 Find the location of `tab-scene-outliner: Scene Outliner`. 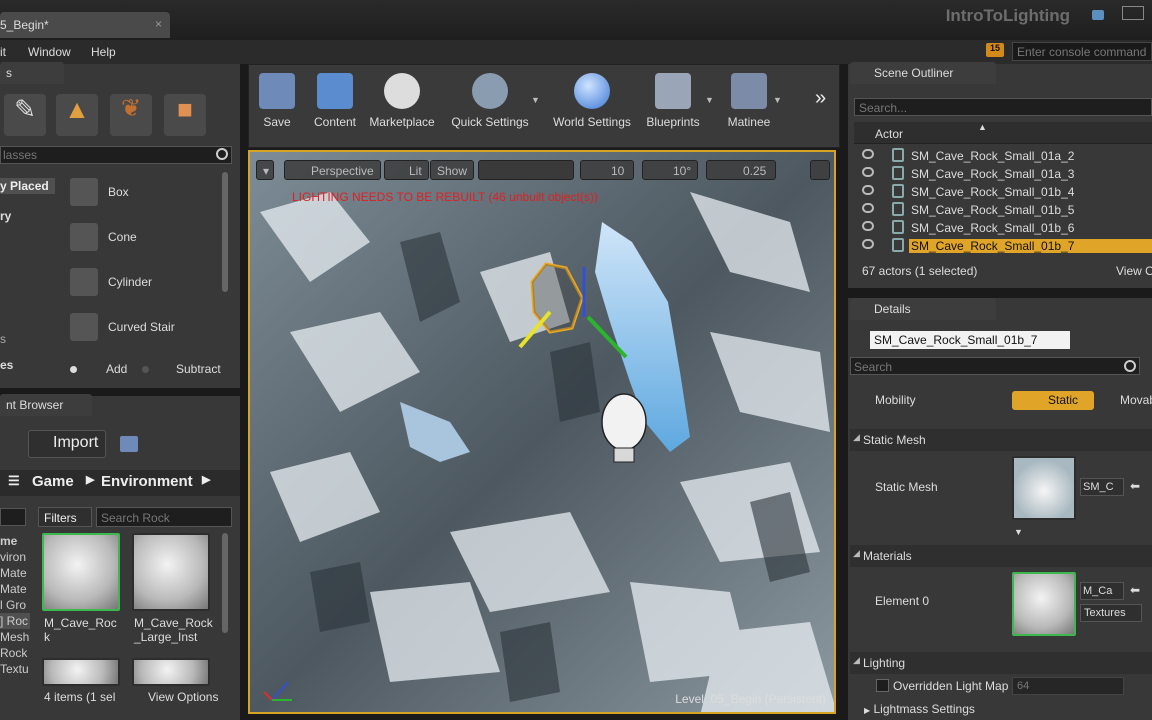

tab-scene-outliner: Scene Outliner is located at coordinates (923, 73).